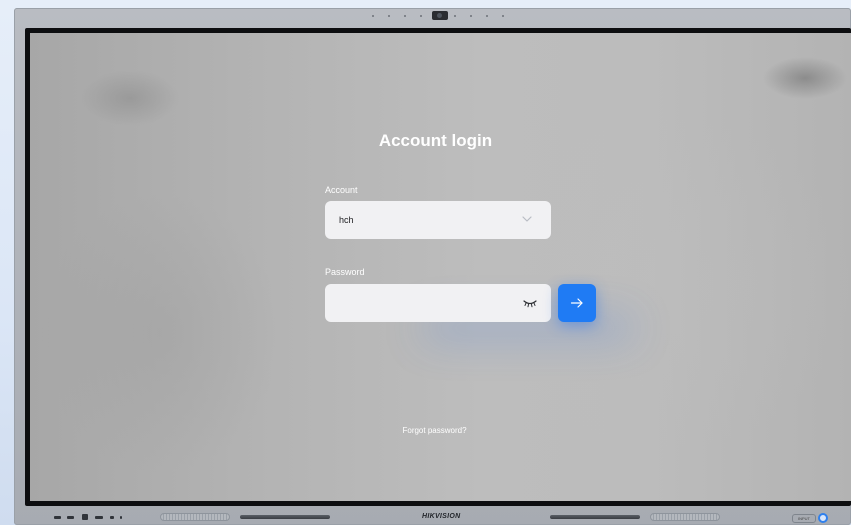 The height and width of the screenshot is (525, 851). Describe the element at coordinates (437, 430) in the screenshot. I see `forgot-password-link: Forgot password?` at that location.